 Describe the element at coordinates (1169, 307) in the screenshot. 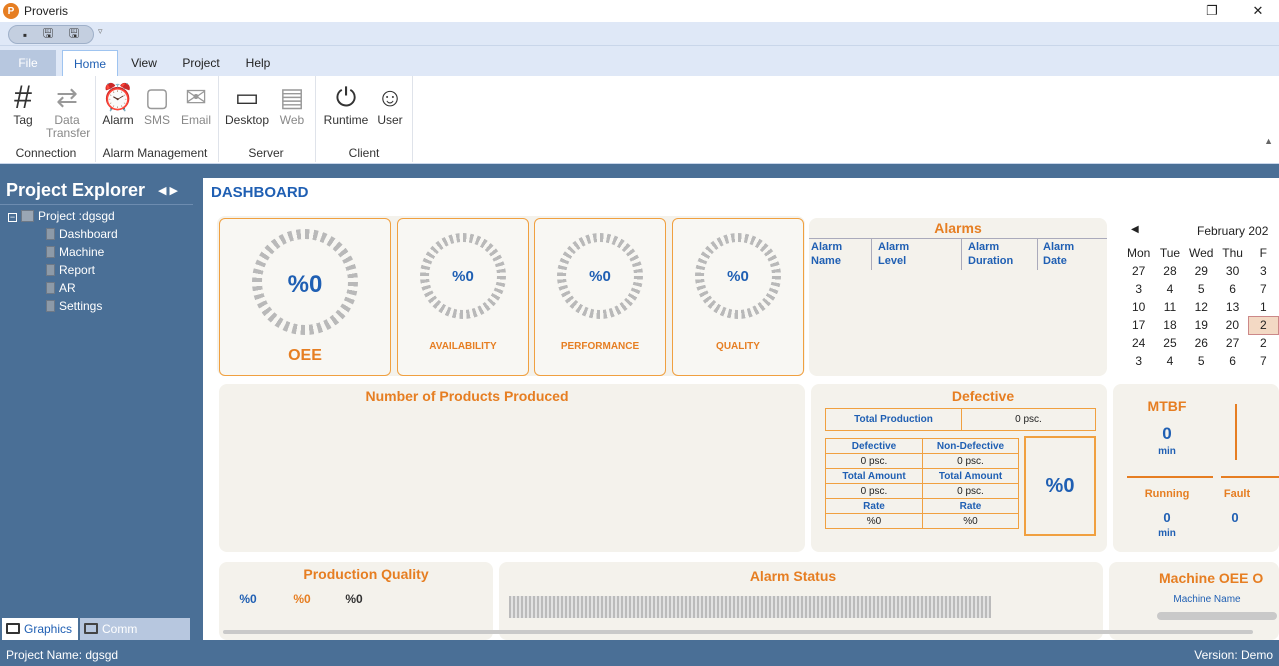

I see `calendar-day: 11` at that location.